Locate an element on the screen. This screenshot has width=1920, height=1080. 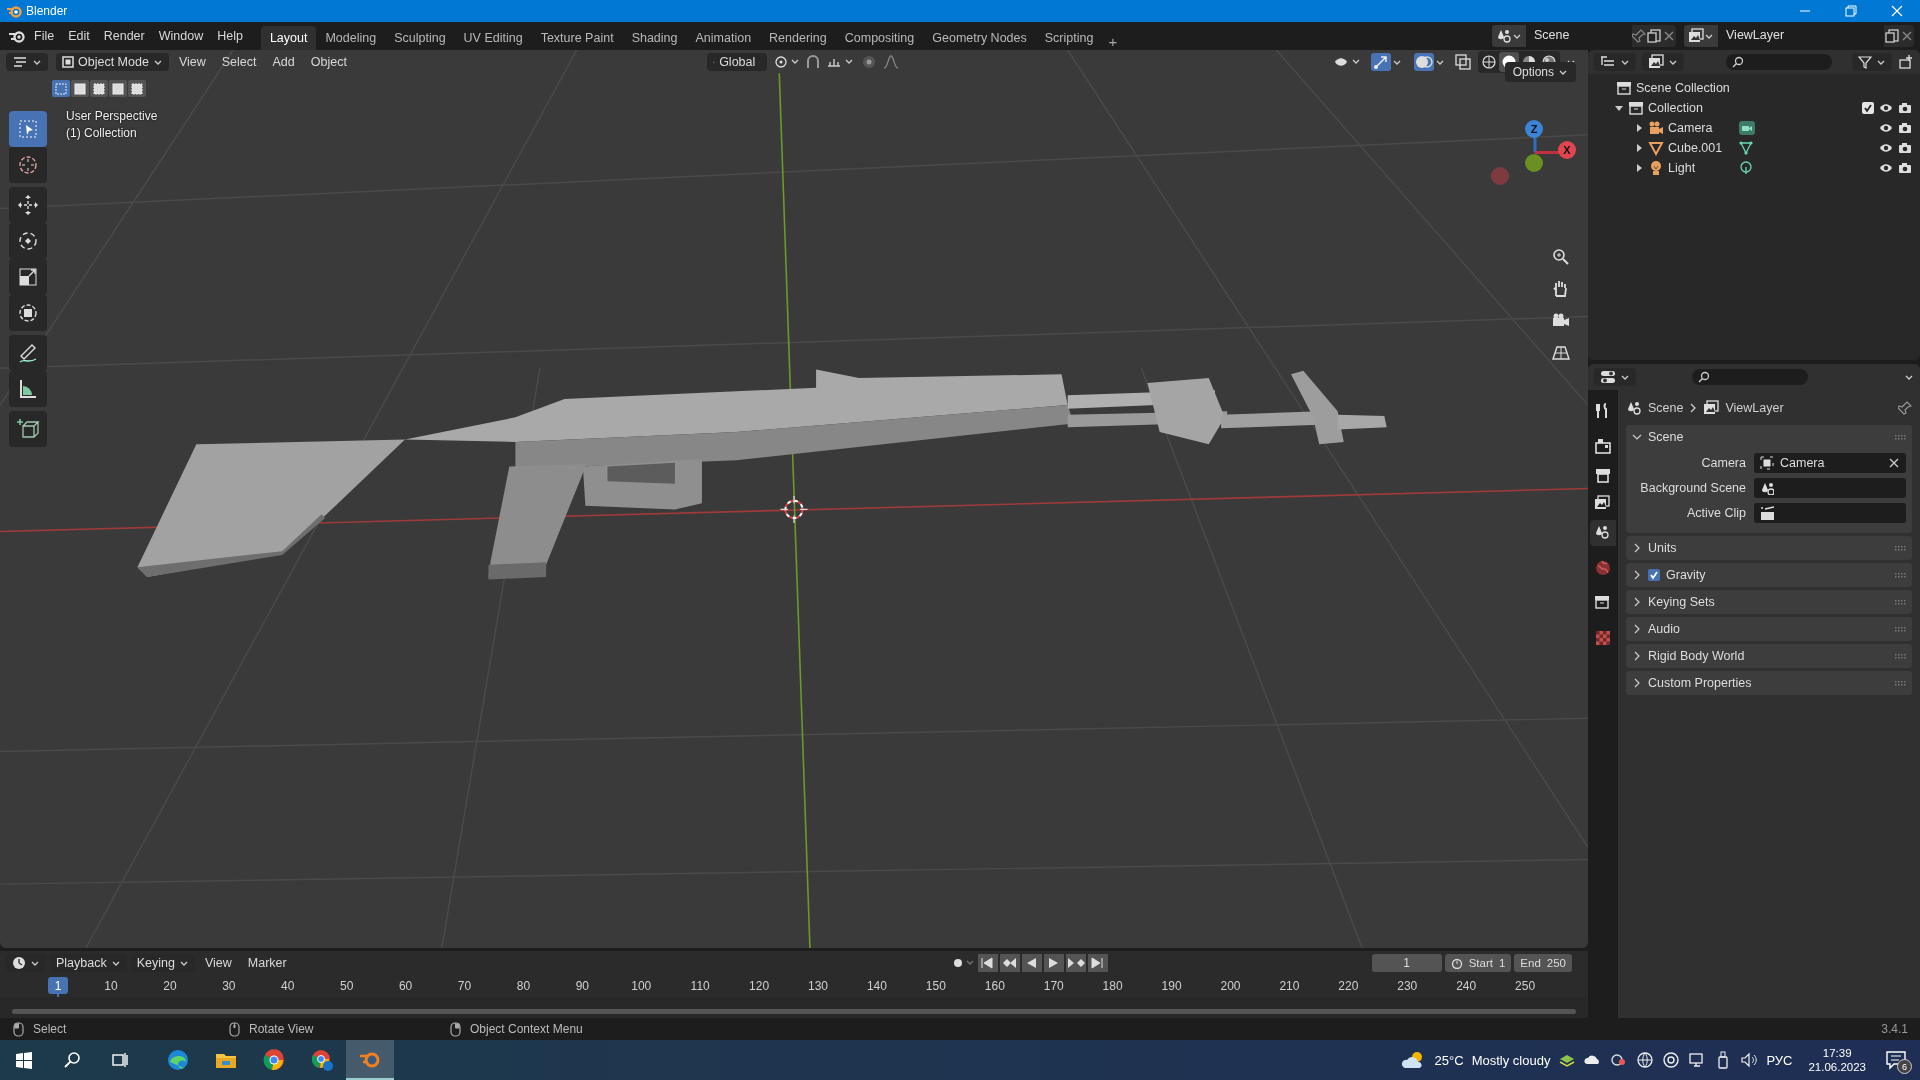
frame-number: 170 is located at coordinates (1053, 986).